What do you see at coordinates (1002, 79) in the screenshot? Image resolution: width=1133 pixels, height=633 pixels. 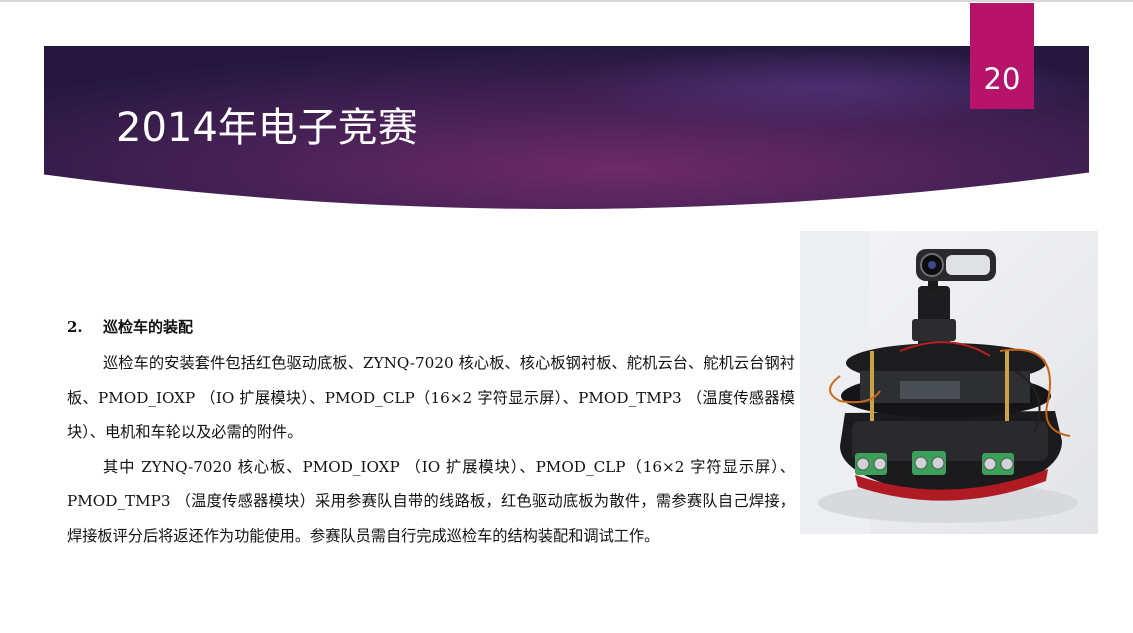 I see `page-number: 20` at bounding box center [1002, 79].